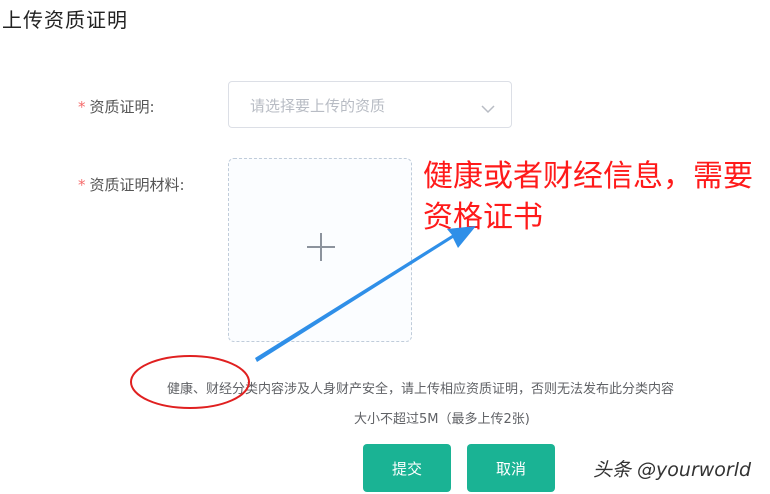 The image size is (770, 494). I want to click on cancel-button: 取消, so click(511, 468).